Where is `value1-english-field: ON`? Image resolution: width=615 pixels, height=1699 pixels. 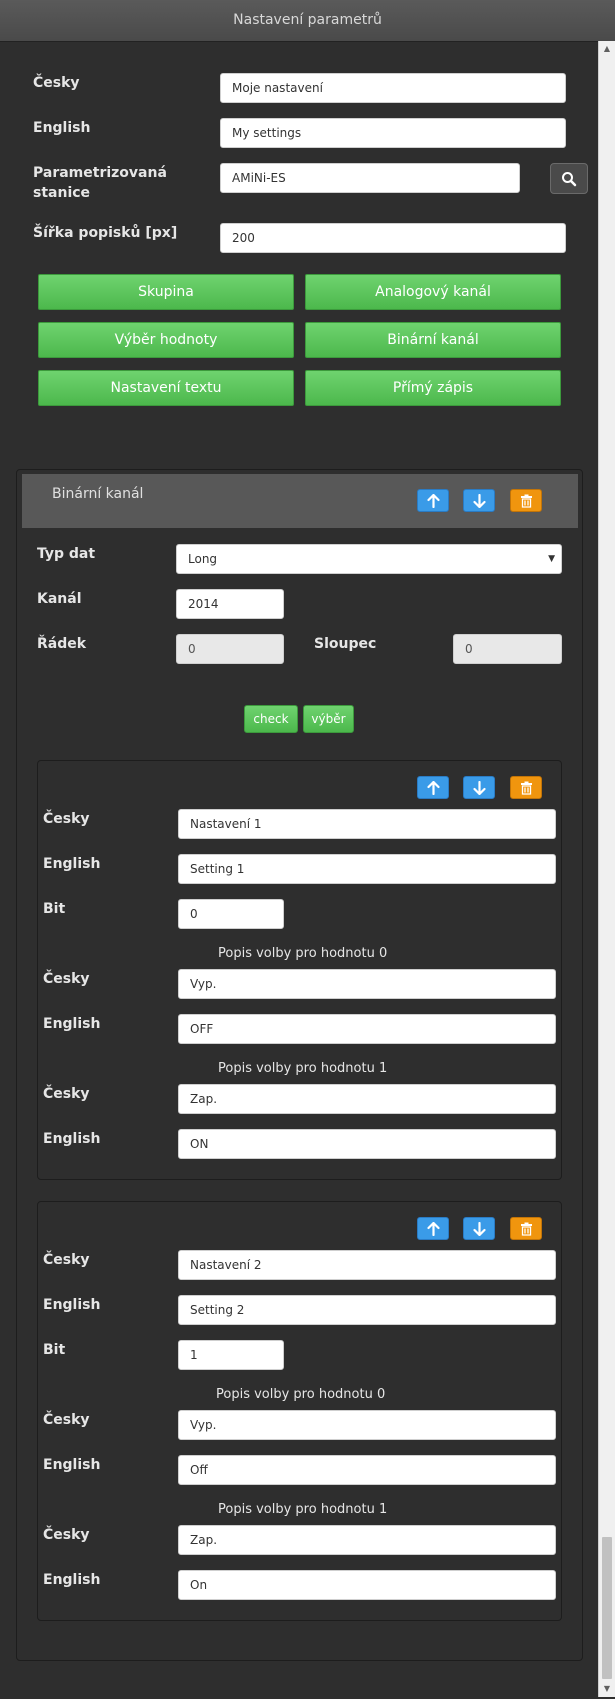
value1-english-field: ON is located at coordinates (367, 1144).